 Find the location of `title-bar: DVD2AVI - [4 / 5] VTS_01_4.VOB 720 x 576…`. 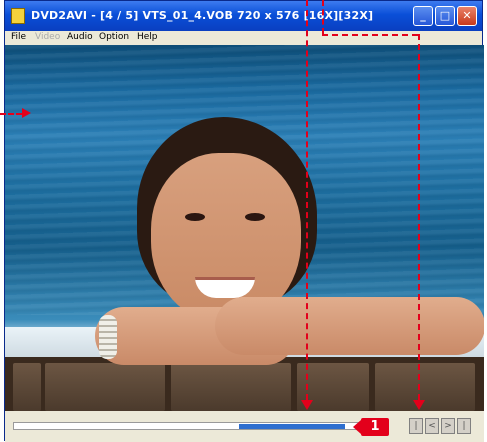

title-bar: DVD2AVI - [4 / 5] VTS_01_4.VOB 720 x 576… is located at coordinates (243, 16).